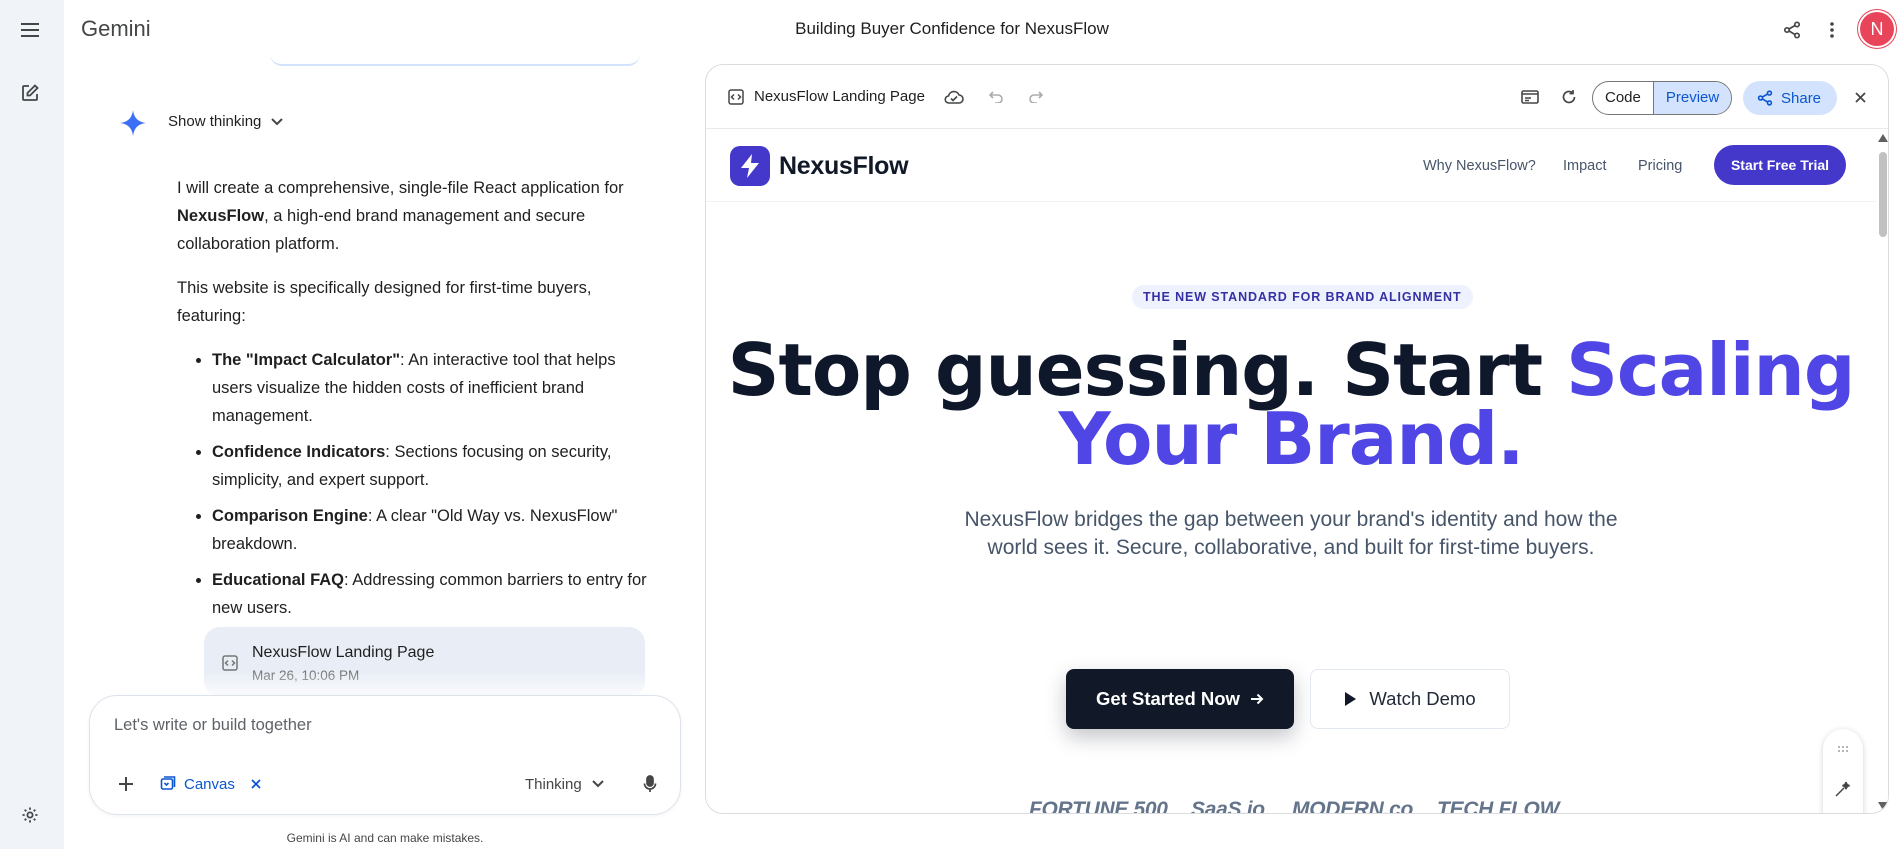 This screenshot has height=849, width=1904. What do you see at coordinates (1883, 138) in the screenshot?
I see `scroll-up-arrow` at bounding box center [1883, 138].